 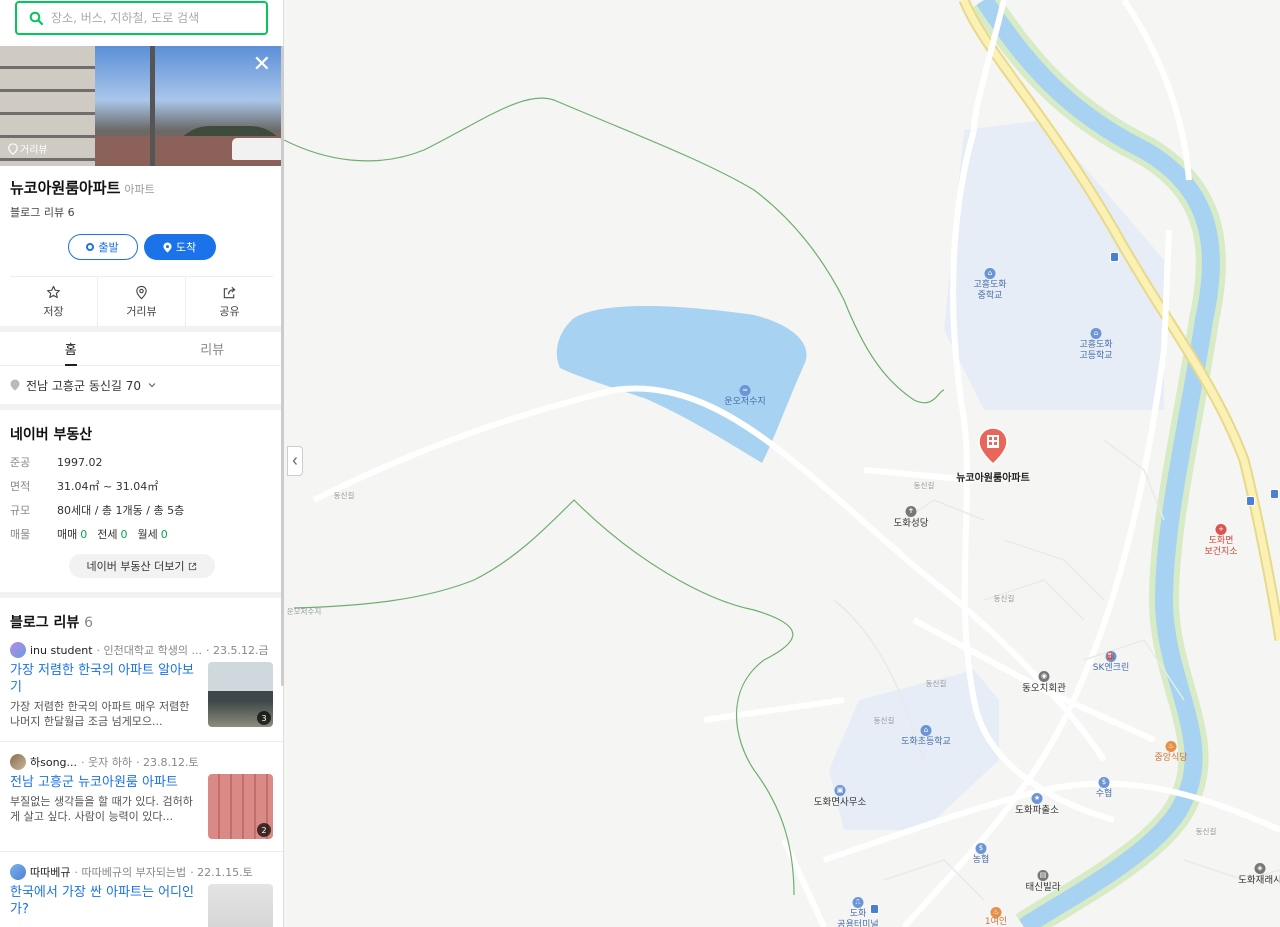 What do you see at coordinates (164, 534) in the screenshot?
I see `listing-wolse-count: 0` at bounding box center [164, 534].